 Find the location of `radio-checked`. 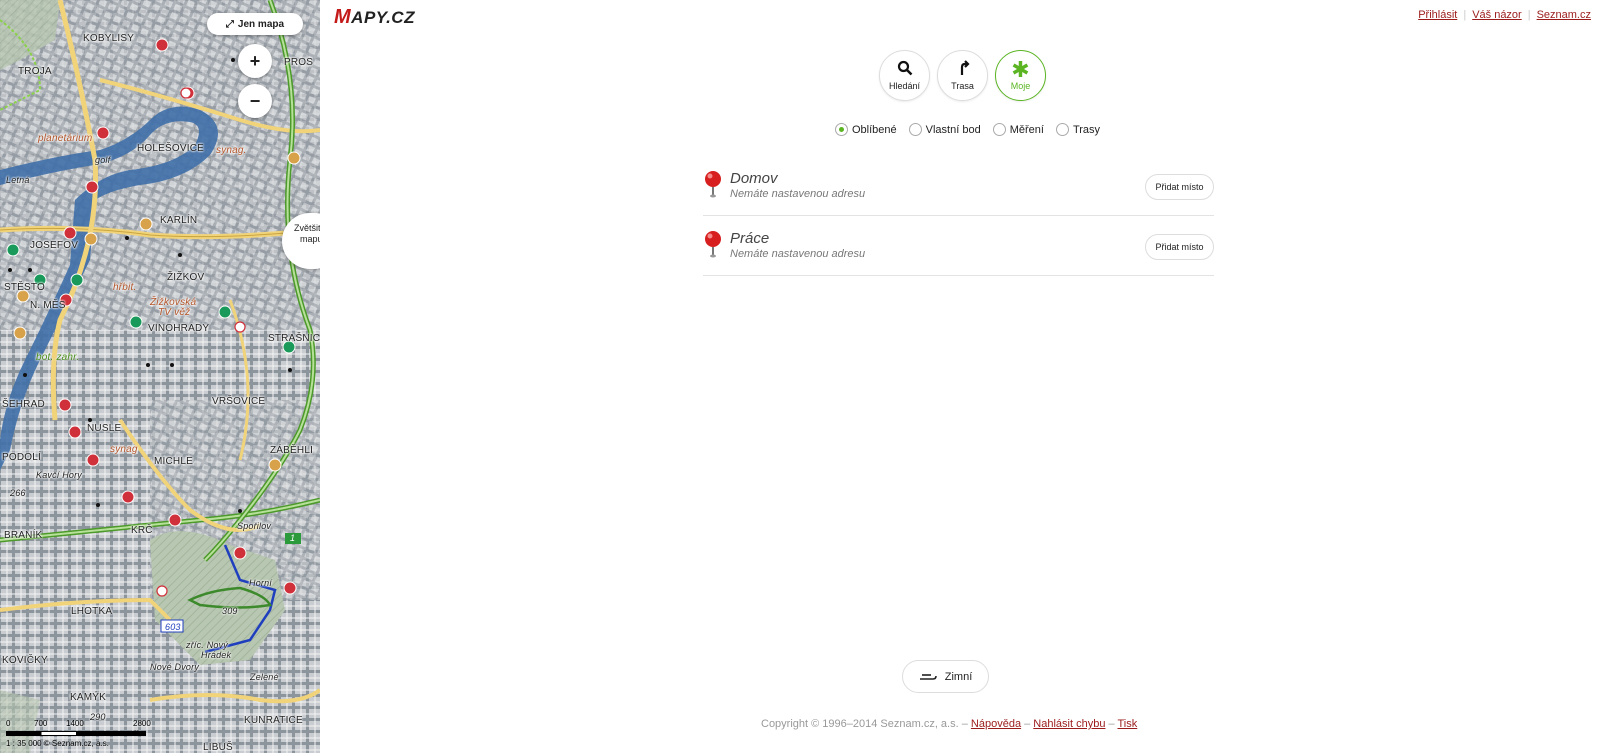

radio-checked is located at coordinates (841, 129).